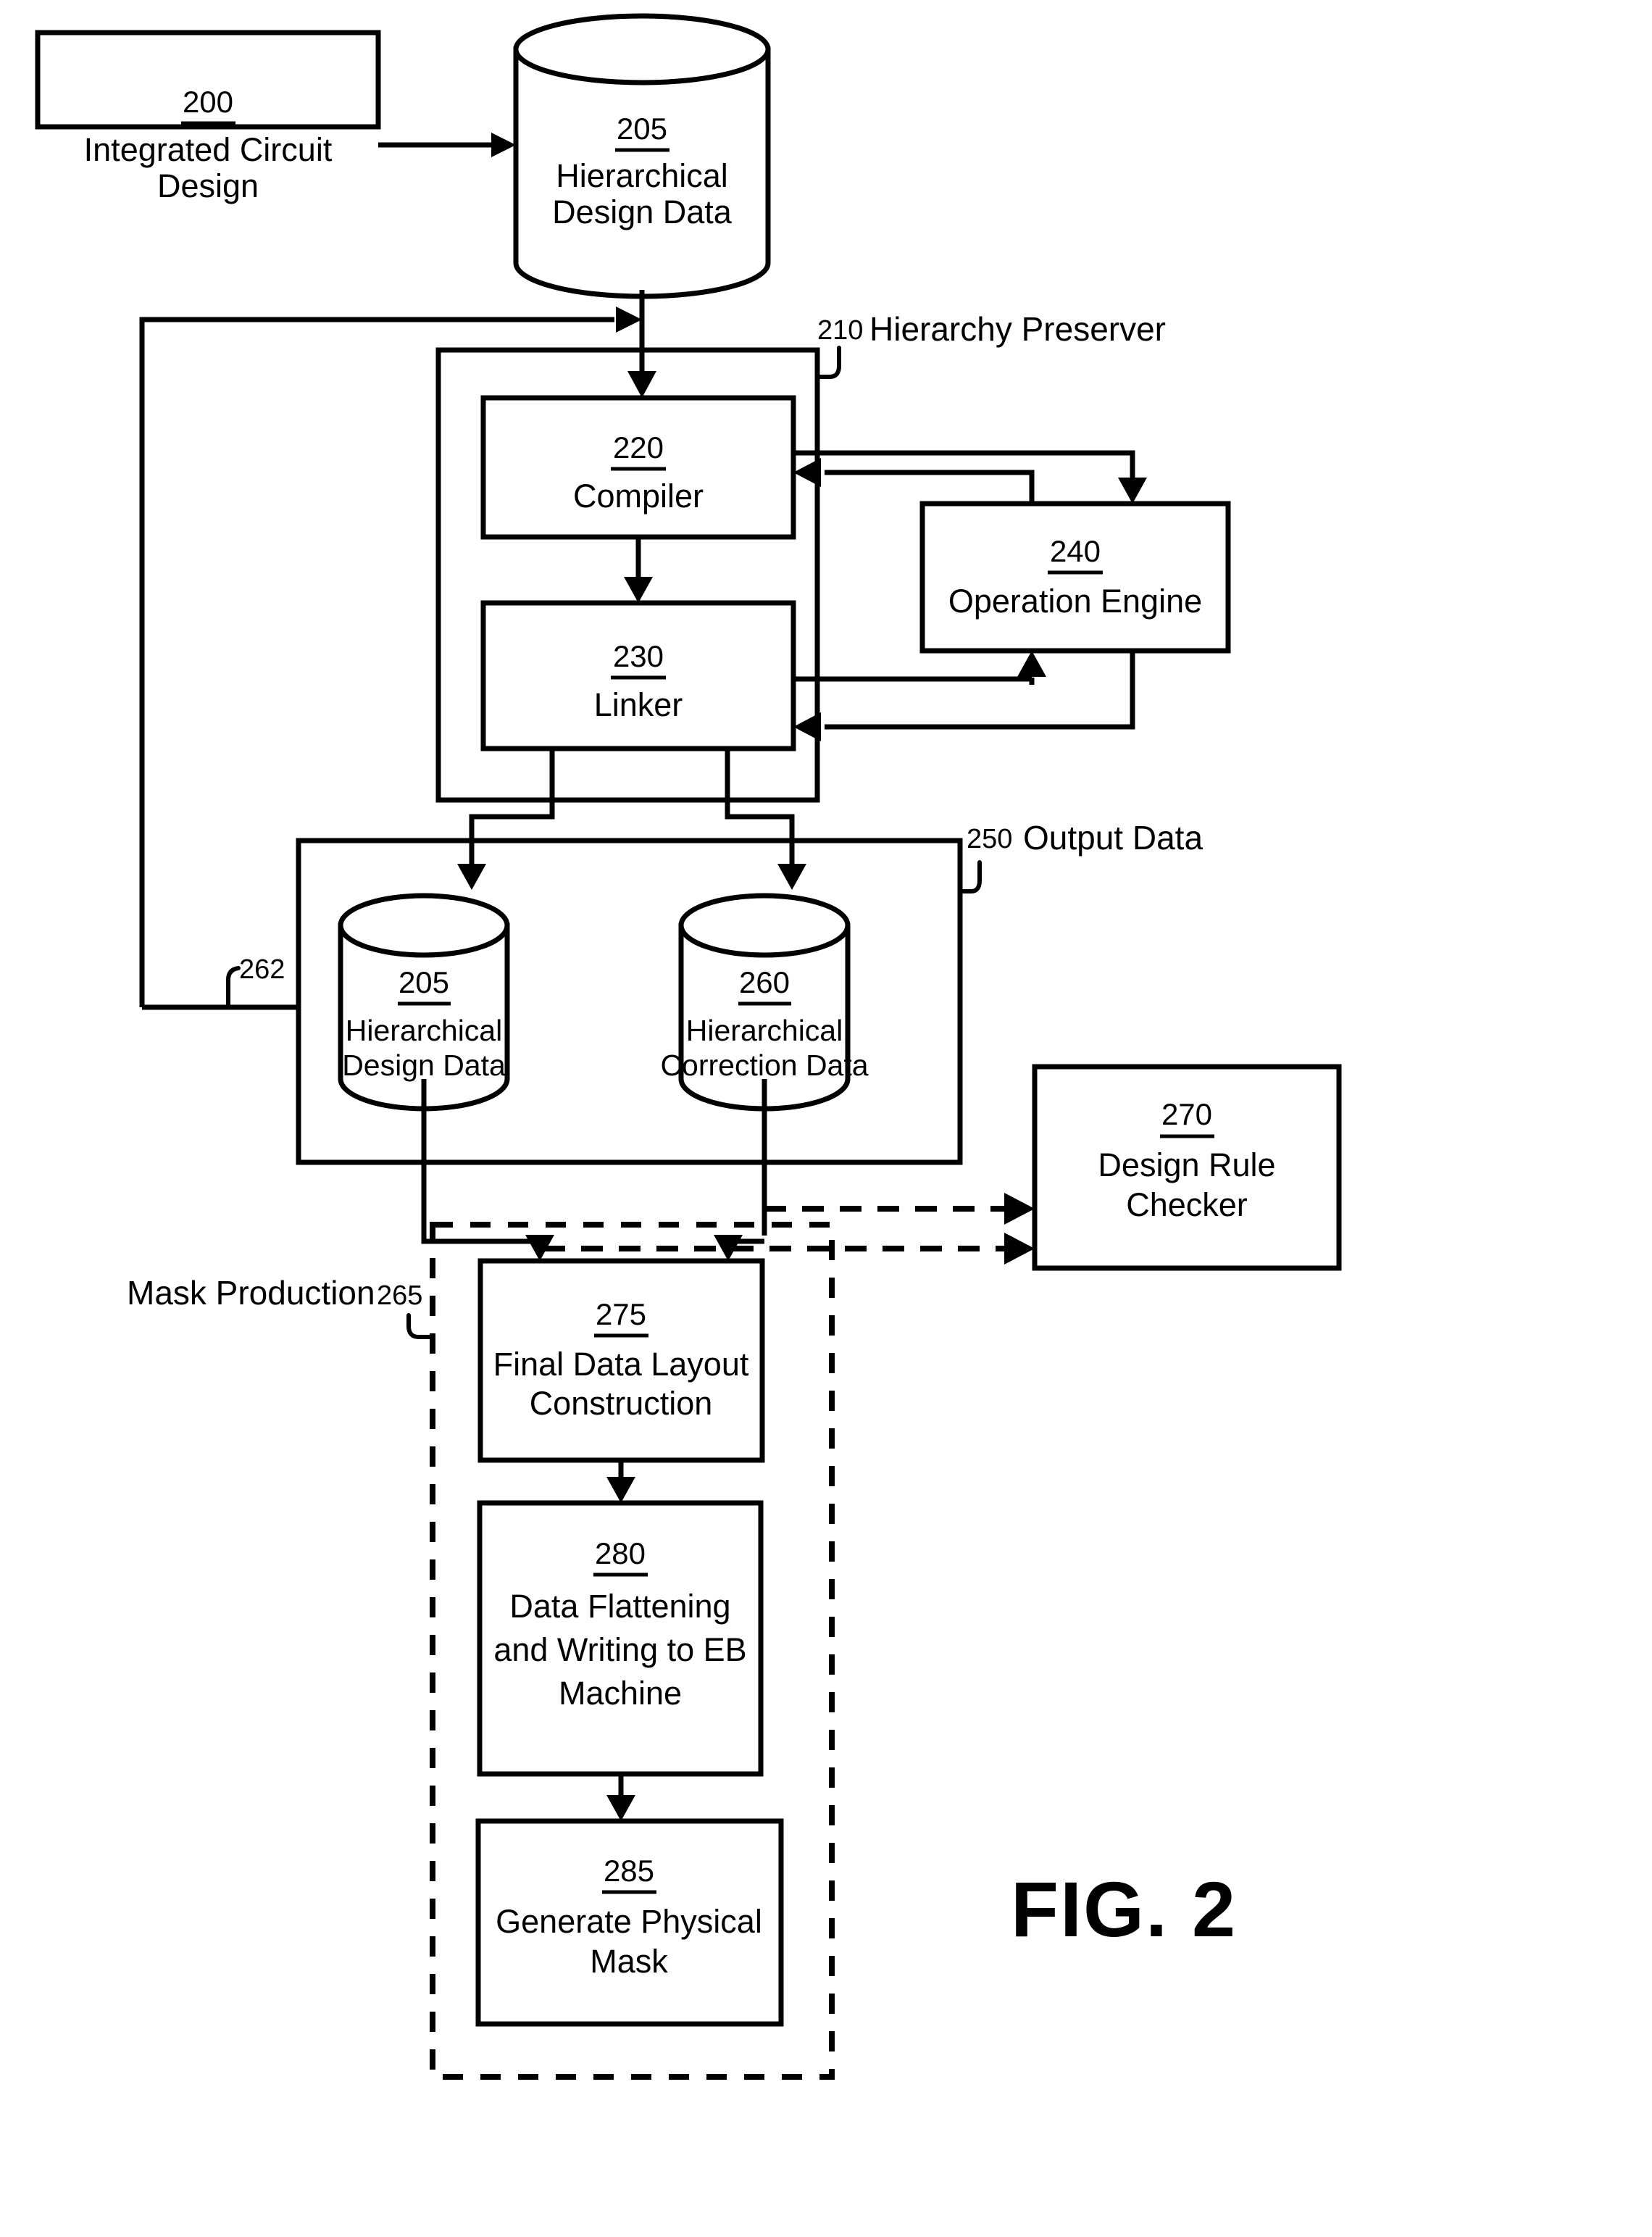 Image resolution: width=1652 pixels, height=2237 pixels. What do you see at coordinates (641, 344) in the screenshot?
I see `arrow-hierarchical-data-to-compiler` at bounding box center [641, 344].